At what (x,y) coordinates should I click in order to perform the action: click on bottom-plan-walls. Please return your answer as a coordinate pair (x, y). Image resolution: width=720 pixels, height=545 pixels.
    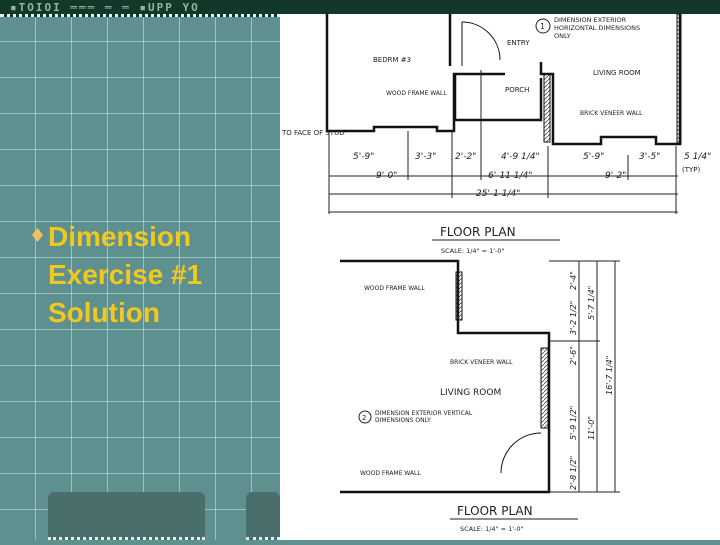
    Looking at the image, I should click on (445, 376).